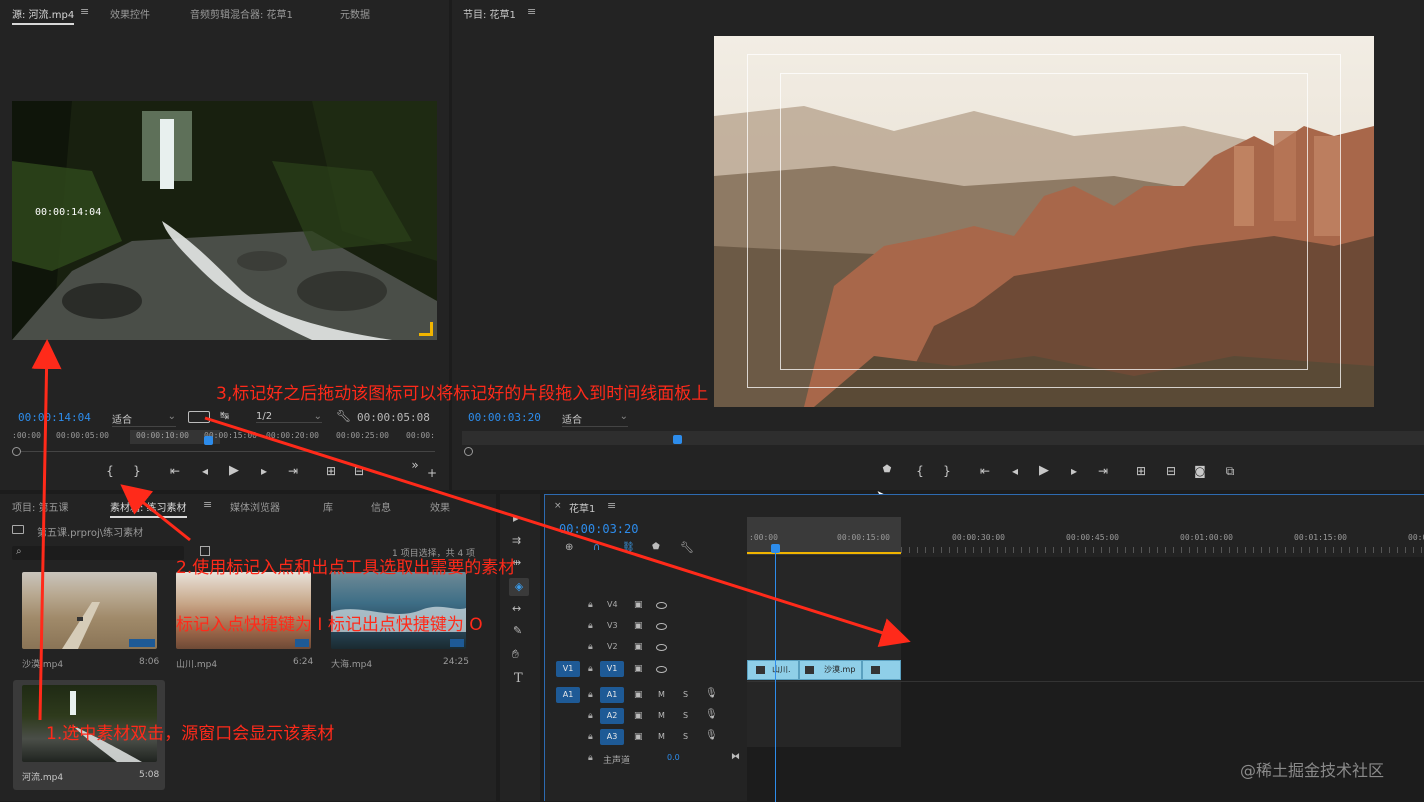 The width and height of the screenshot is (1424, 802). Describe the element at coordinates (516, 540) in the screenshot. I see `track-select-tool-icon: ⇉` at that location.